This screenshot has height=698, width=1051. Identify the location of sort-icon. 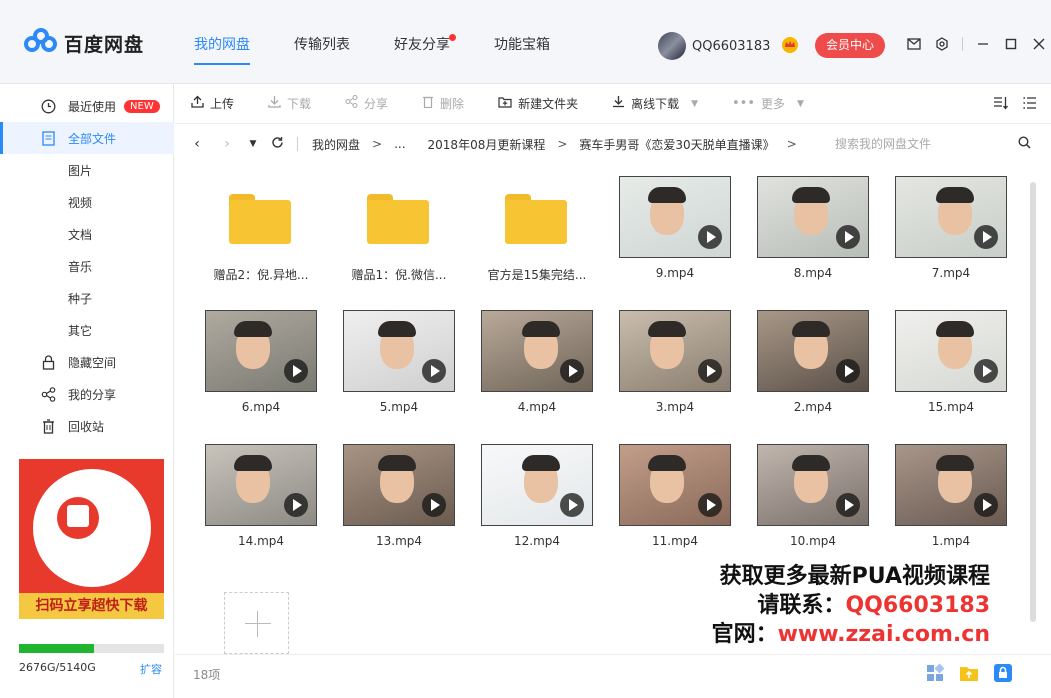
(1001, 105).